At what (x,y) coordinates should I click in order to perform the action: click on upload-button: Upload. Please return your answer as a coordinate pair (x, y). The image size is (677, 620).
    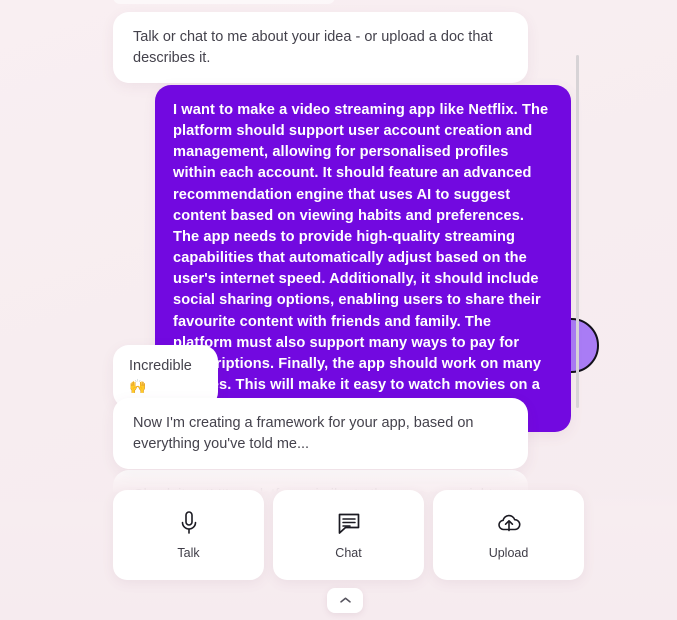
    Looking at the image, I should click on (508, 535).